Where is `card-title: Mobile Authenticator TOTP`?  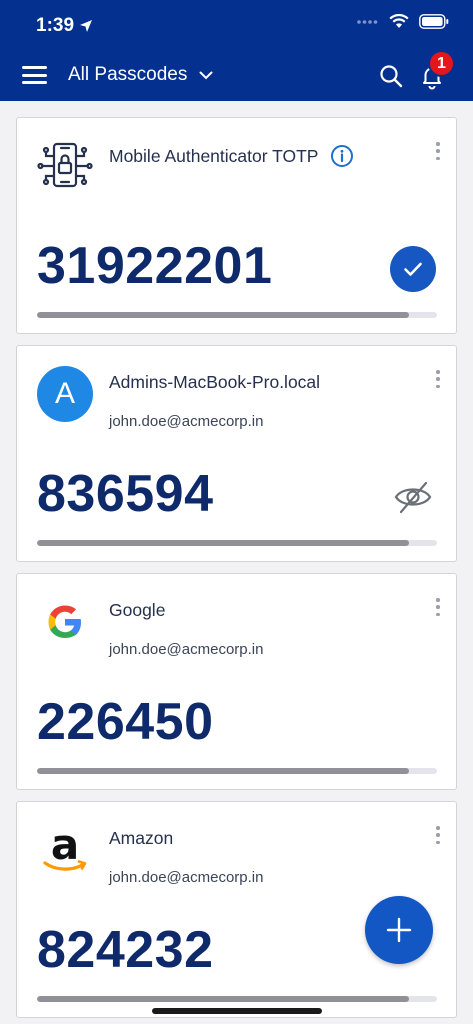
card-title: Mobile Authenticator TOTP is located at coordinates (231, 156).